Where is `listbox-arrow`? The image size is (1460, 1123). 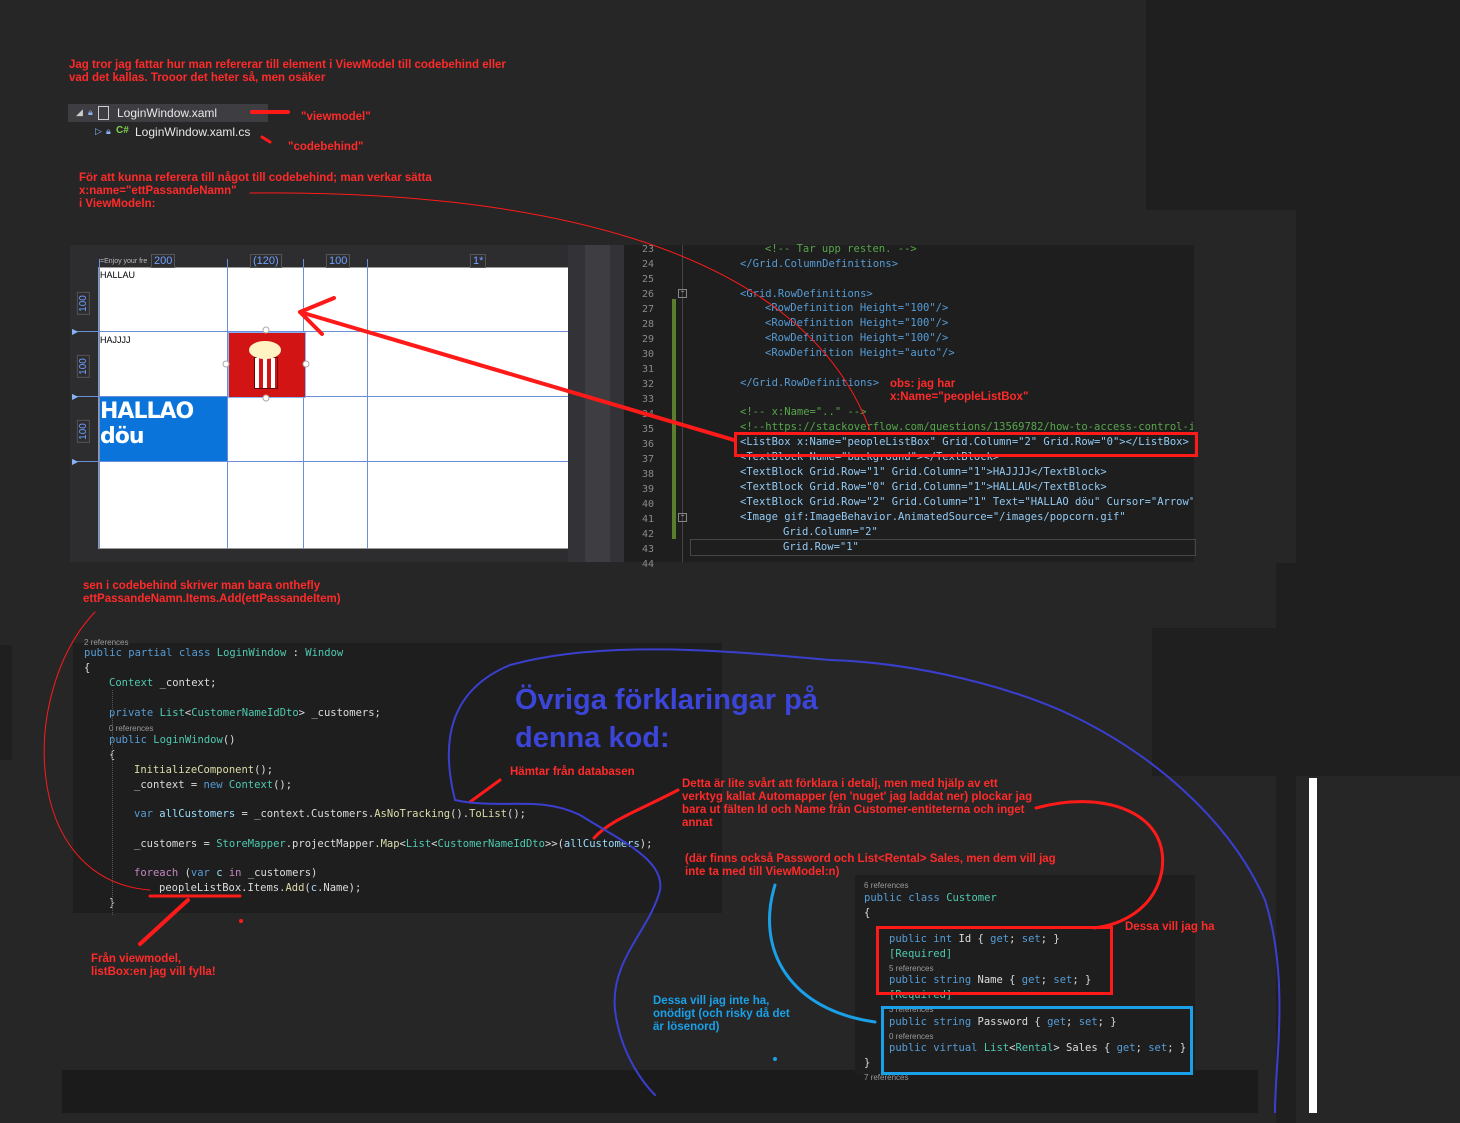 listbox-arrow is located at coordinates (517, 376).